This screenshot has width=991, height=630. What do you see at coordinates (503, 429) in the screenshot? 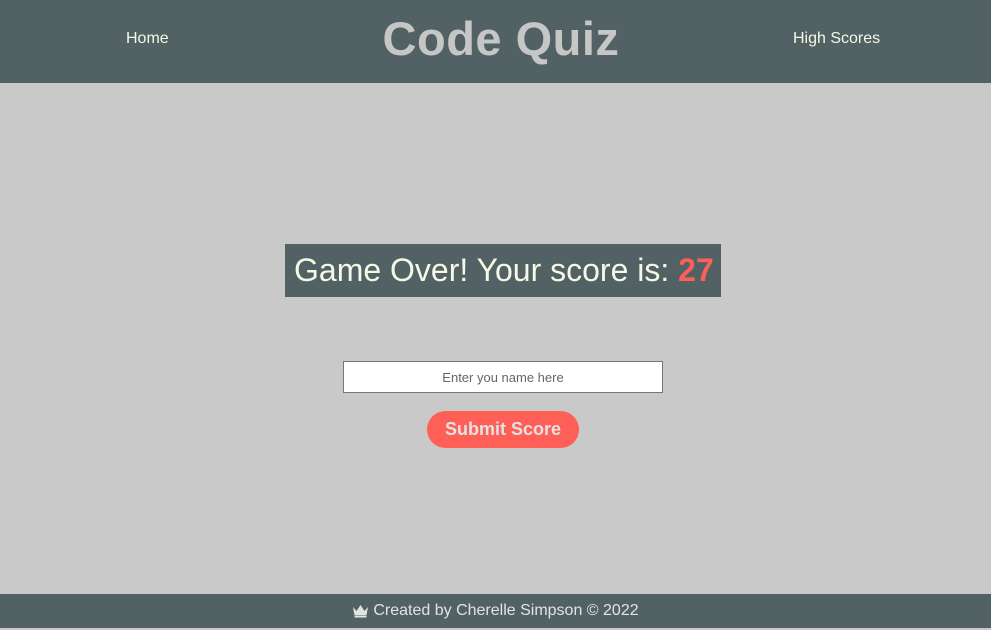
I see `submit-score-button: Submit Score` at bounding box center [503, 429].